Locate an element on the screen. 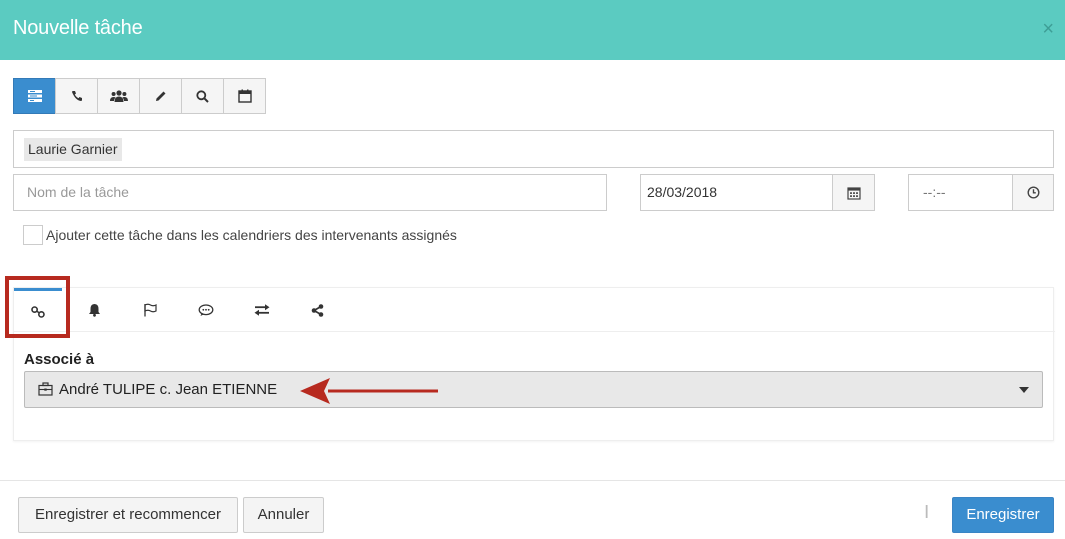  task-type-list-button is located at coordinates (34, 96).